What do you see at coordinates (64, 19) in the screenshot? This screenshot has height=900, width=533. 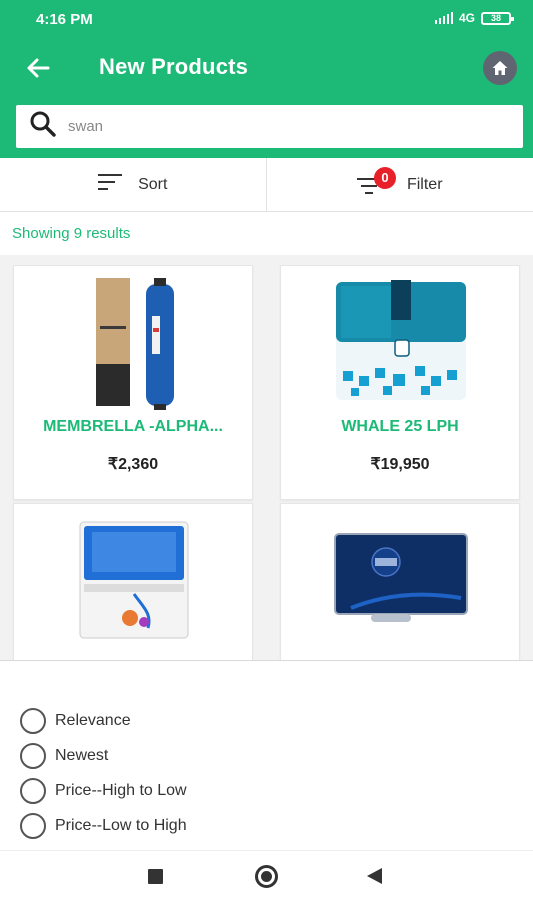 I see `status-time: 4:16 PM` at bounding box center [64, 19].